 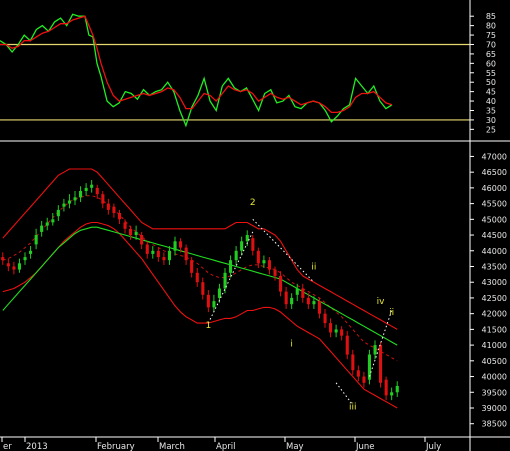 What do you see at coordinates (365, 446) in the screenshot?
I see `x-tick-label: June` at bounding box center [365, 446].